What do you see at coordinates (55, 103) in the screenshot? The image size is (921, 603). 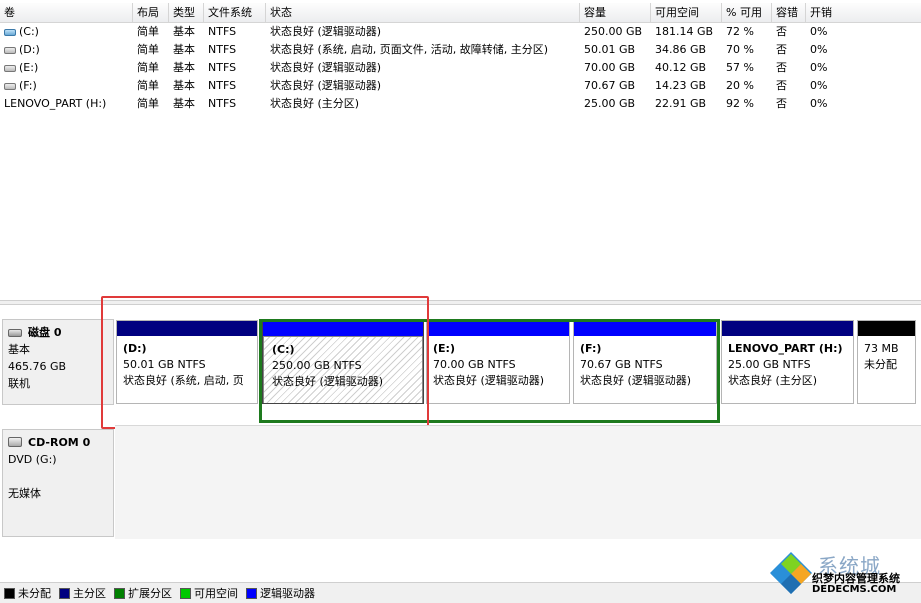 I see `volume-name-text: LENOVO_PART (H:)` at bounding box center [55, 103].